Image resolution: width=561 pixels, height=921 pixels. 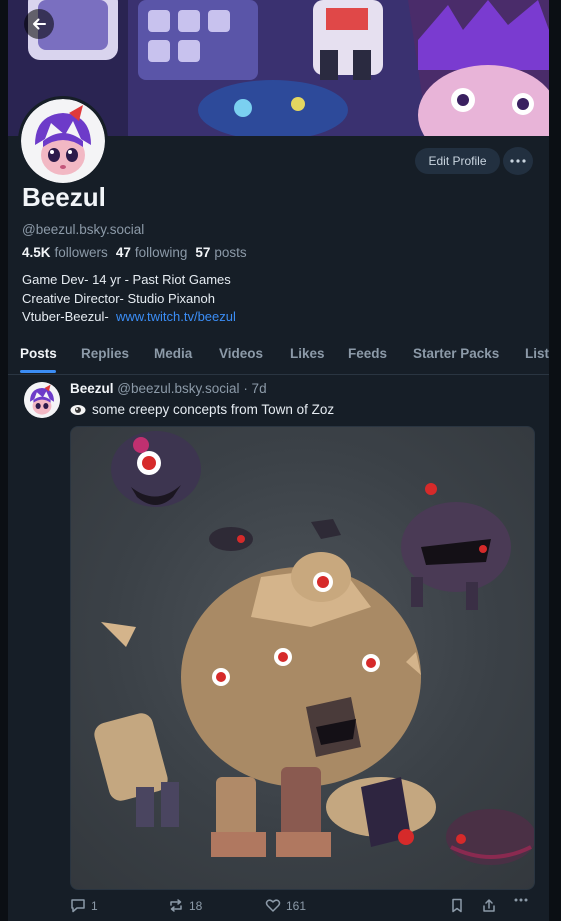 I want to click on posts-stat: 57 posts, so click(x=220, y=252).